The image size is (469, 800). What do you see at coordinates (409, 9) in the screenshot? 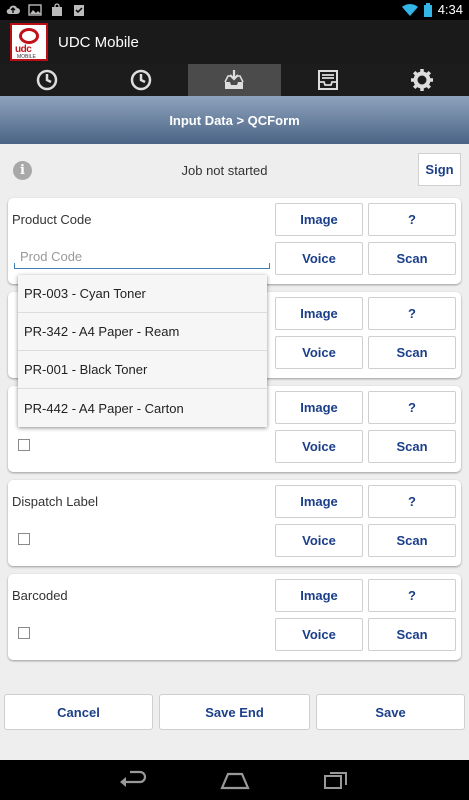
I see `wifi-icon` at bounding box center [409, 9].